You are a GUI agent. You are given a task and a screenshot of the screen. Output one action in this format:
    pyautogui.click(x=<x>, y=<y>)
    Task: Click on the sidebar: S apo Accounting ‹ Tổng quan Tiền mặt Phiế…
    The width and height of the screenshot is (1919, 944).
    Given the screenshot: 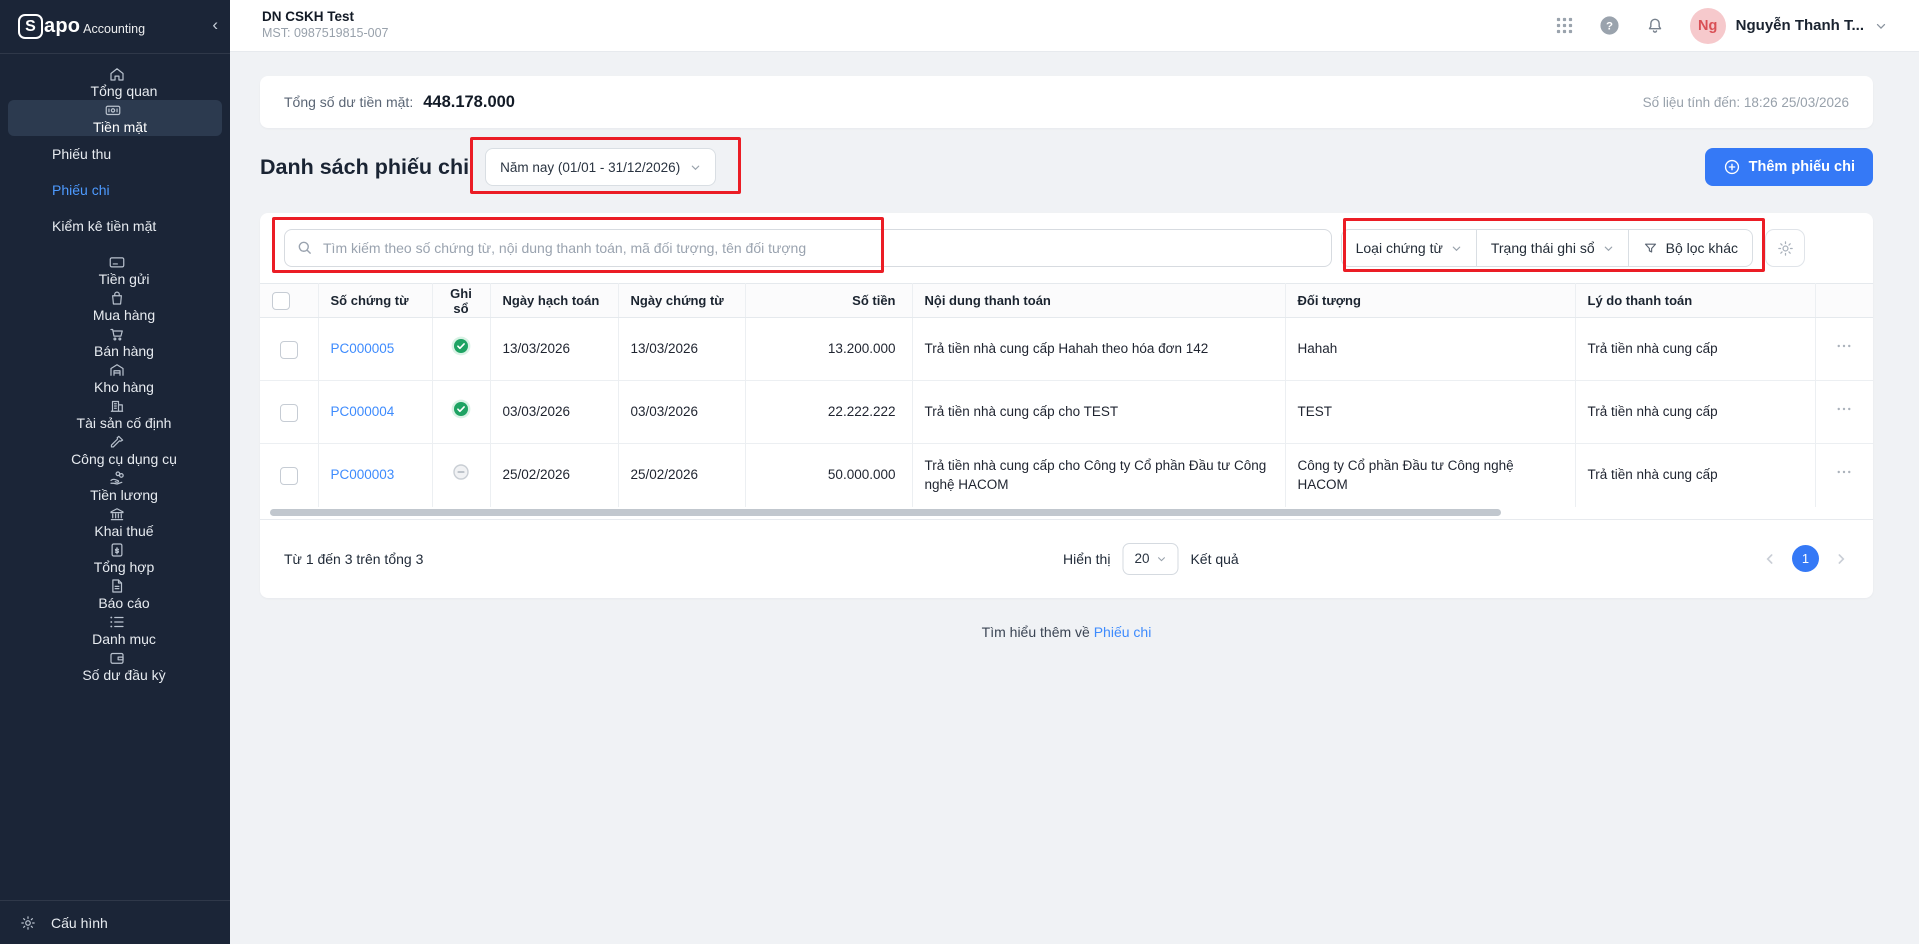 What is the action you would take?
    pyautogui.click(x=115, y=472)
    